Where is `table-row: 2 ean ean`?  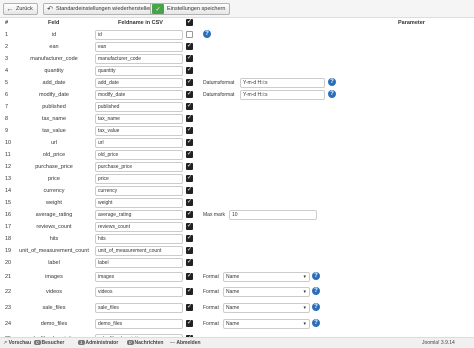 table-row: 2 ean ean is located at coordinates (237, 47).